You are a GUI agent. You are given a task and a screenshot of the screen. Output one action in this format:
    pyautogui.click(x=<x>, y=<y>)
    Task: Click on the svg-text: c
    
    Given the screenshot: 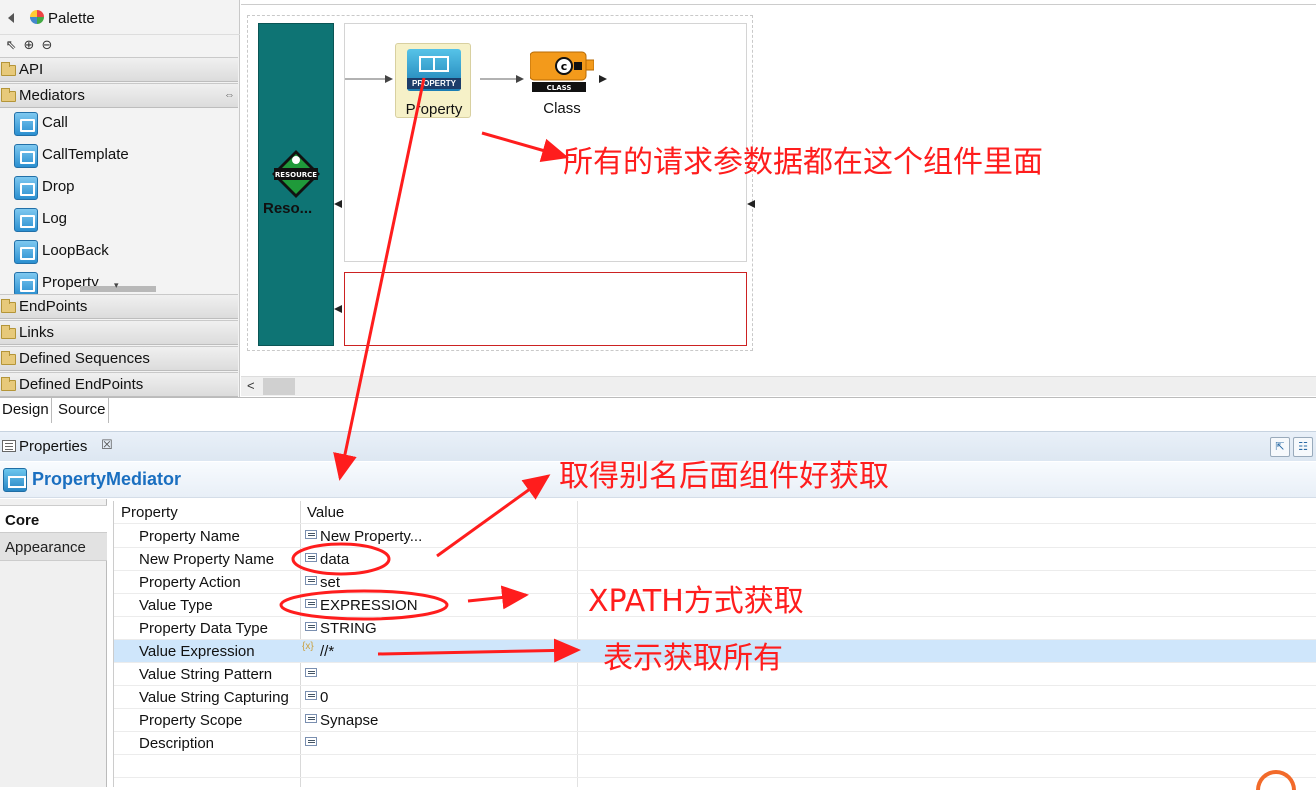 What is the action you would take?
    pyautogui.click(x=564, y=66)
    